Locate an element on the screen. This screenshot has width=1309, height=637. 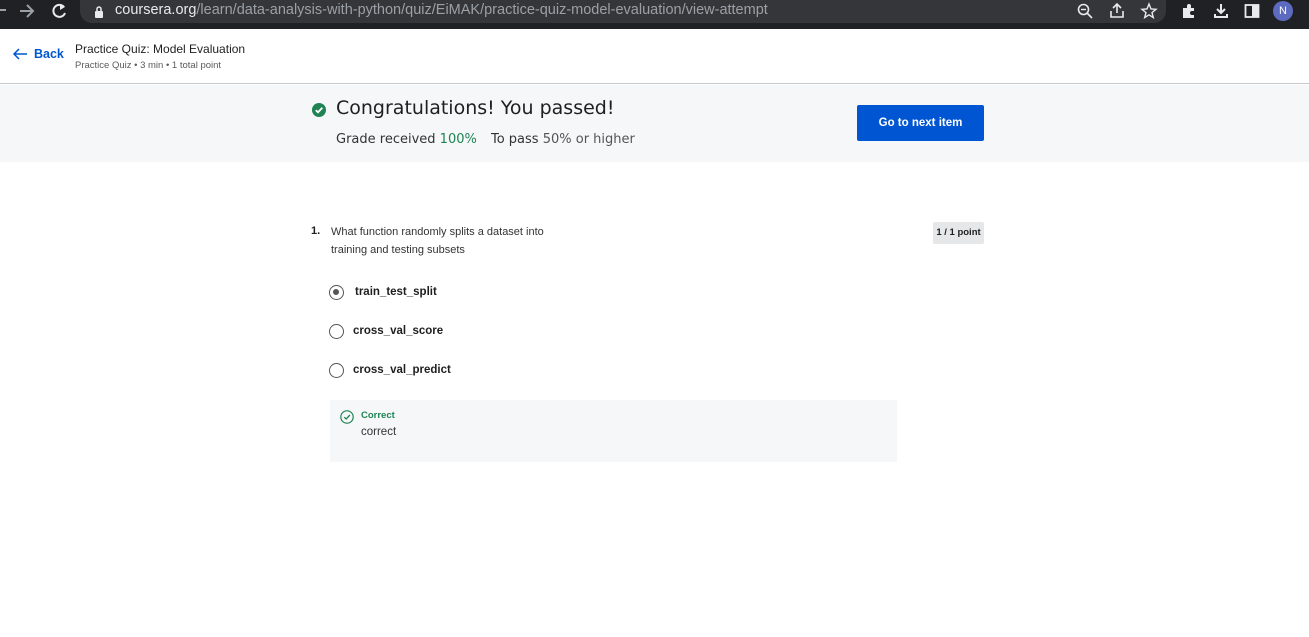
option-cross-val-predict: cross_val_predict is located at coordinates (390, 370).